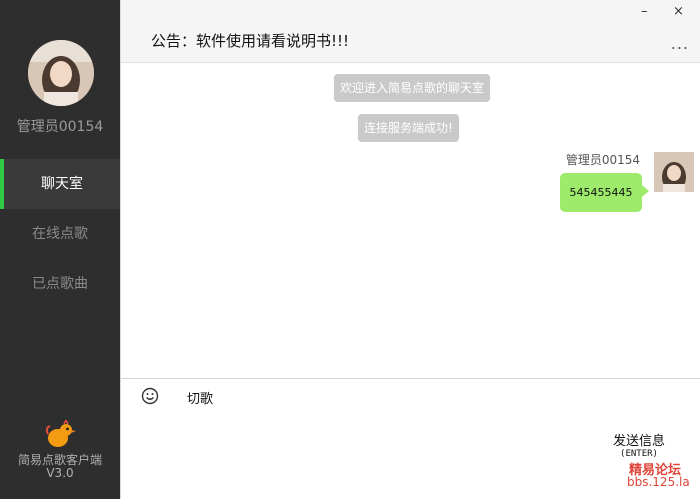  Describe the element at coordinates (408, 128) in the screenshot. I see `system-message: 连接服务端成功!` at that location.